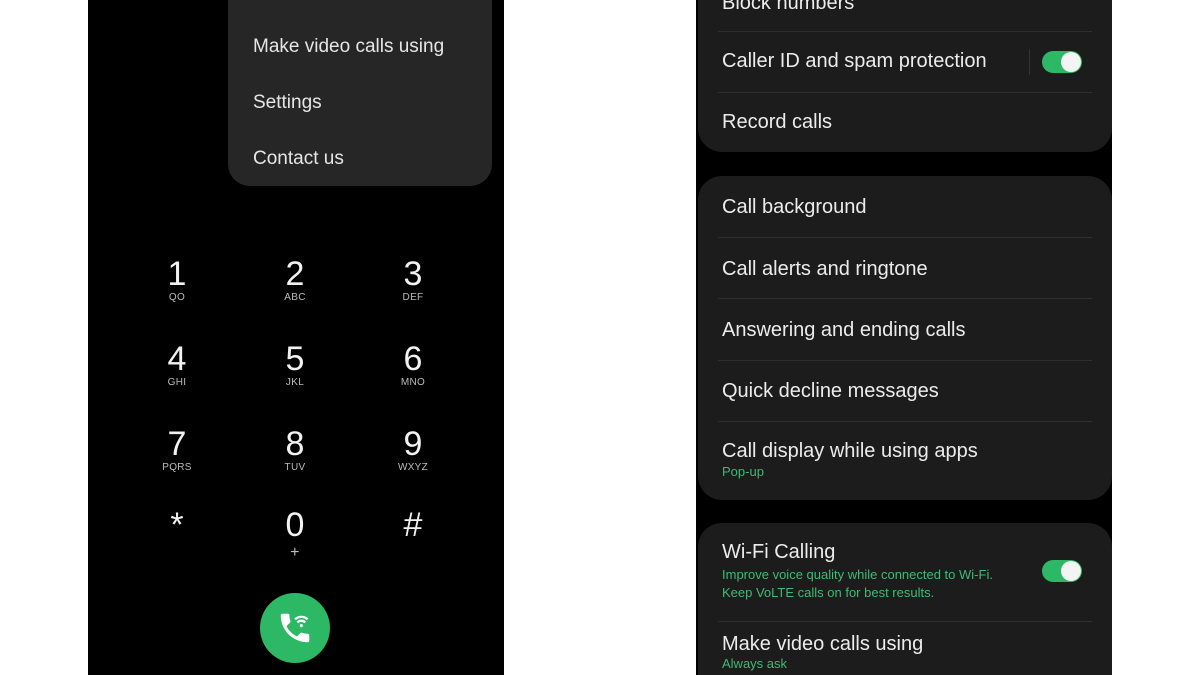  I want to click on key-digit: *, so click(177, 525).